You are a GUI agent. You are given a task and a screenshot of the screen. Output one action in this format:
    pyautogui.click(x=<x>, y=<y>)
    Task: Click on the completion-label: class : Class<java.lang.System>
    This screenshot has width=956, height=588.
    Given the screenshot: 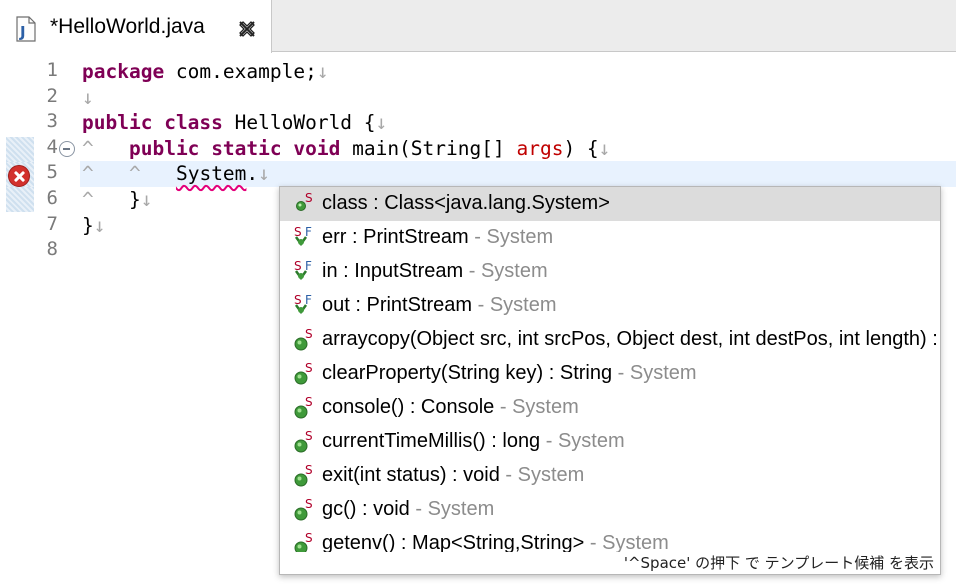 What is the action you would take?
    pyautogui.click(x=466, y=203)
    